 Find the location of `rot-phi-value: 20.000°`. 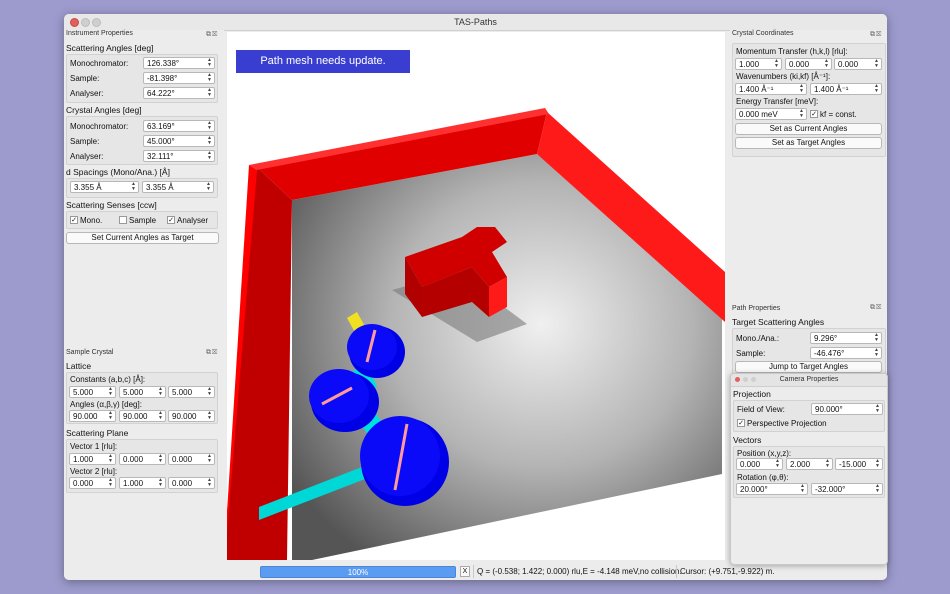

rot-phi-value: 20.000° is located at coordinates (754, 489).